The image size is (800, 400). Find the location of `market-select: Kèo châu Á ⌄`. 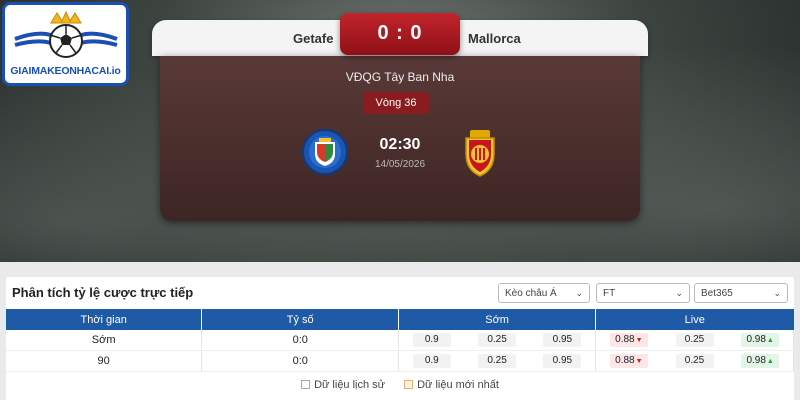

market-select: Kèo châu Á ⌄ is located at coordinates (544, 293).